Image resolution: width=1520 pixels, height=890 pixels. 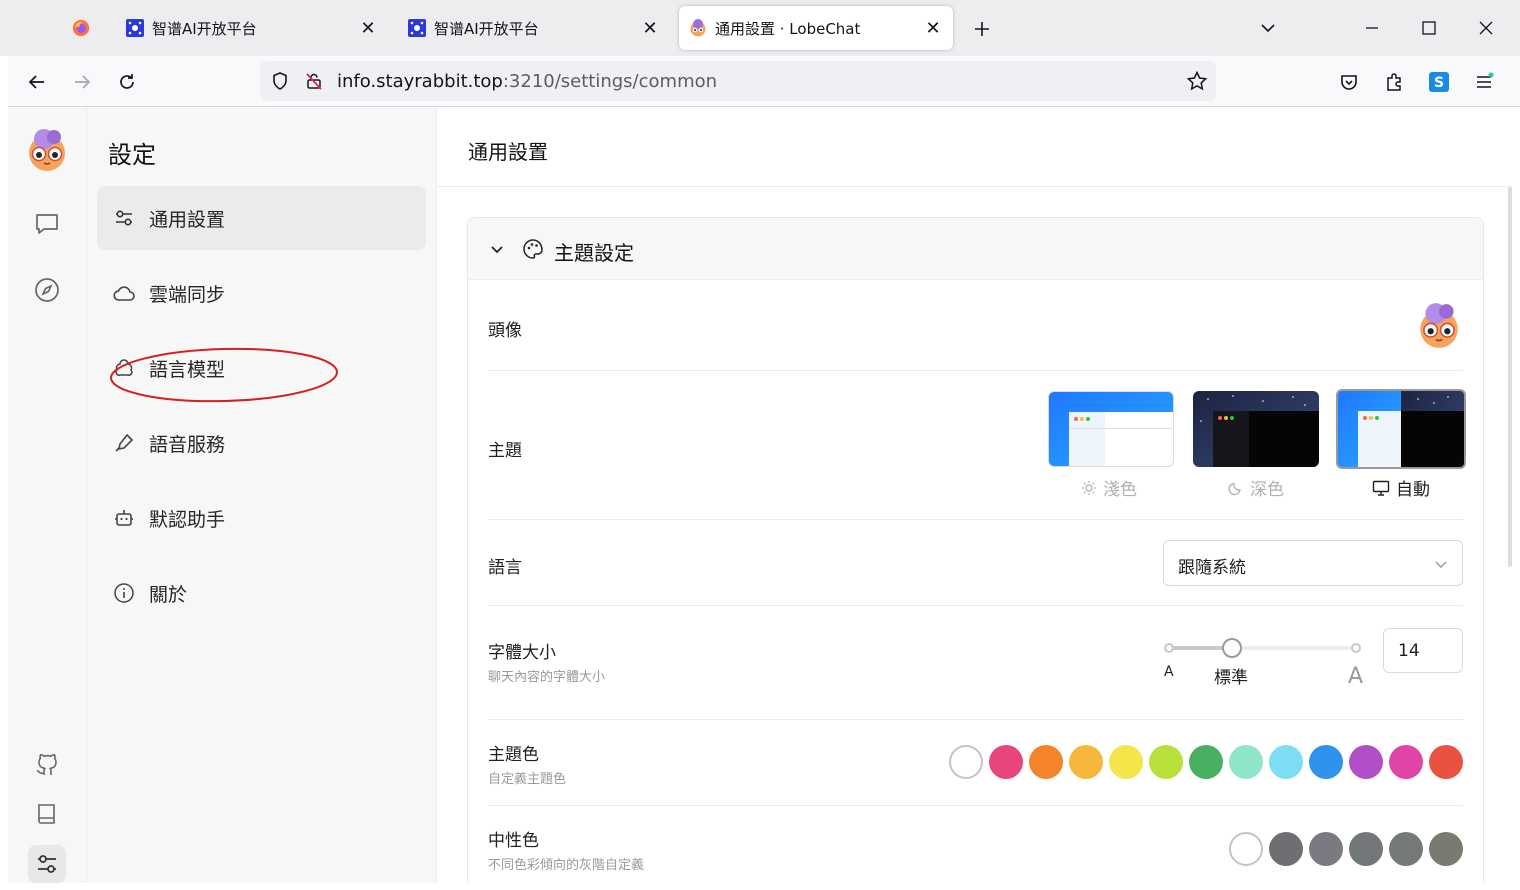 I want to click on sliders-icon, so click(x=47, y=864).